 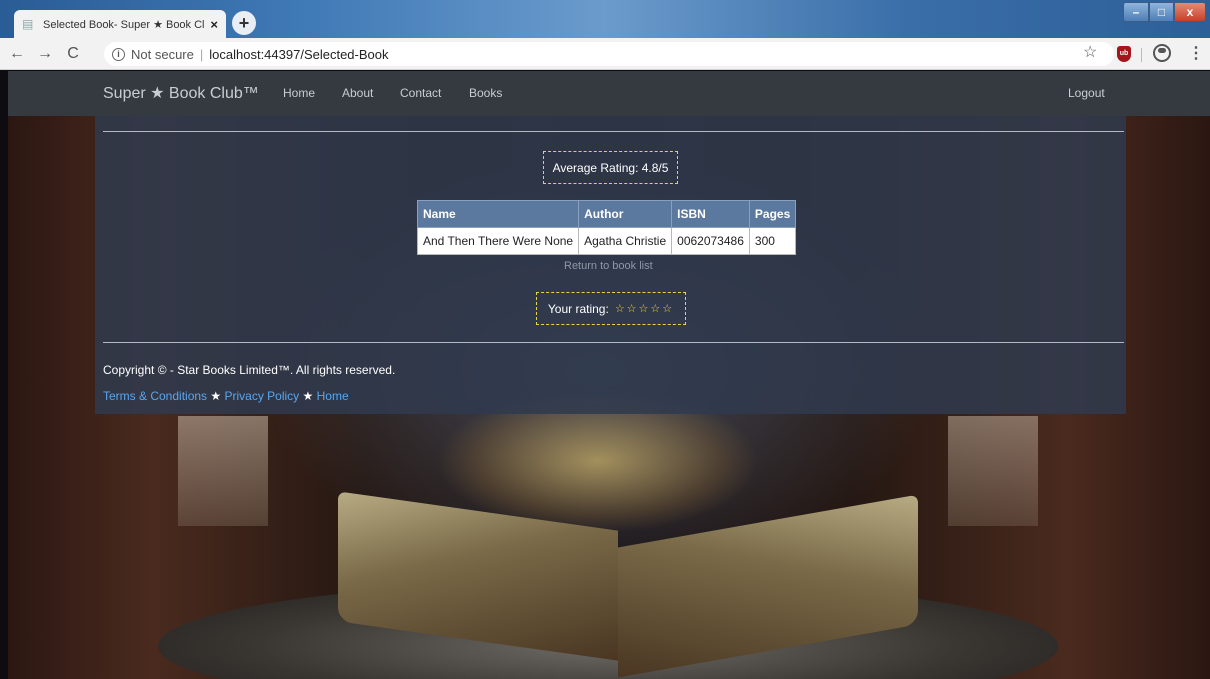 I want to click on nav-link-contact: Contact, so click(x=420, y=93).